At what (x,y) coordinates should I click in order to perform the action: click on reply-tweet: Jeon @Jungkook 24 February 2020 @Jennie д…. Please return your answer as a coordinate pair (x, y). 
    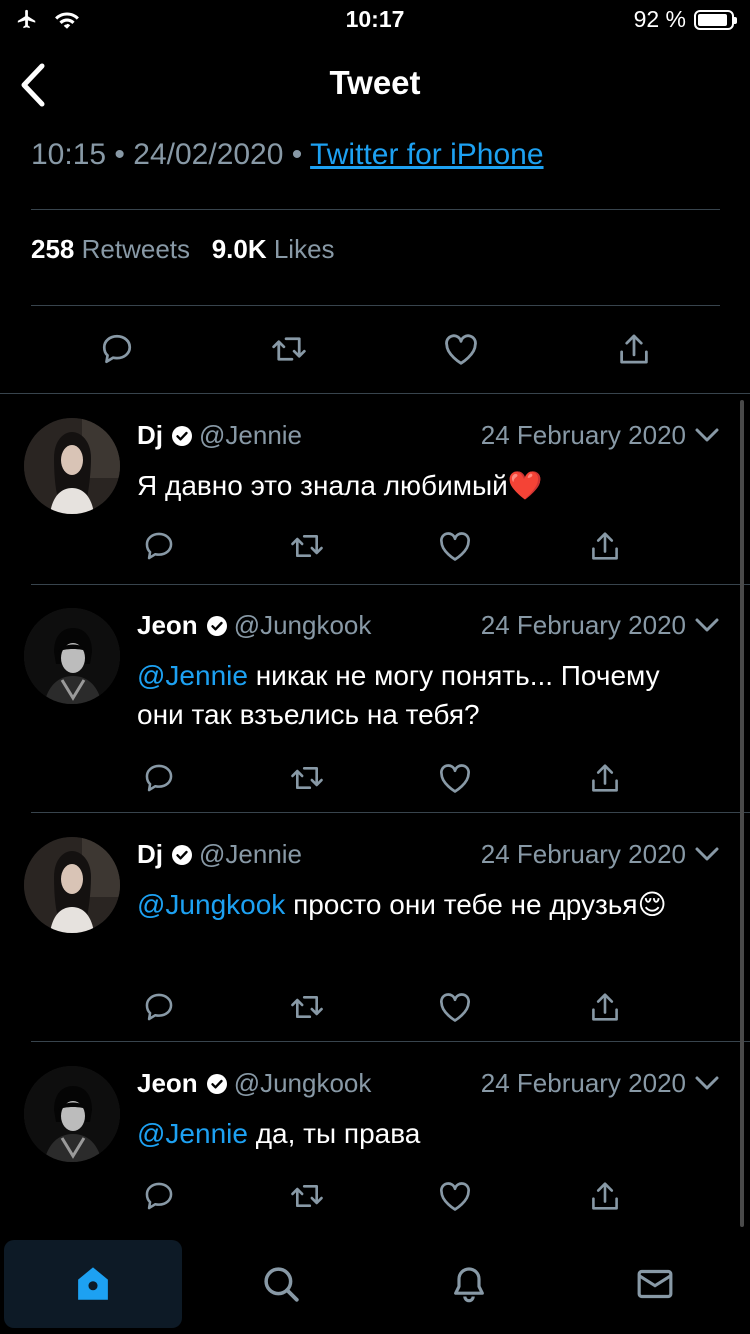
    Looking at the image, I should click on (375, 1139).